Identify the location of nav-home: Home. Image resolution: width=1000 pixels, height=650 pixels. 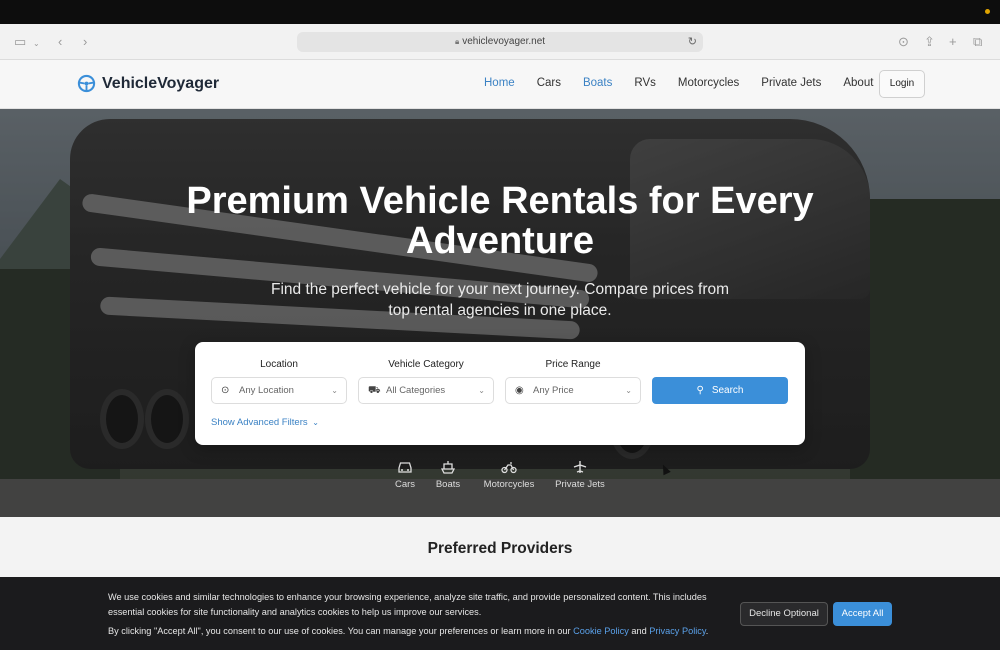
(499, 83).